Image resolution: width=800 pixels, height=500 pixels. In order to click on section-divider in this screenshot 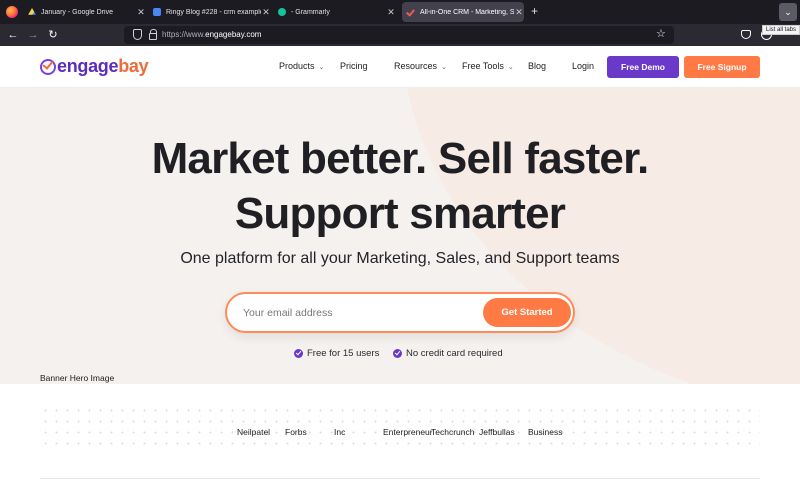, I will do `click(400, 478)`.